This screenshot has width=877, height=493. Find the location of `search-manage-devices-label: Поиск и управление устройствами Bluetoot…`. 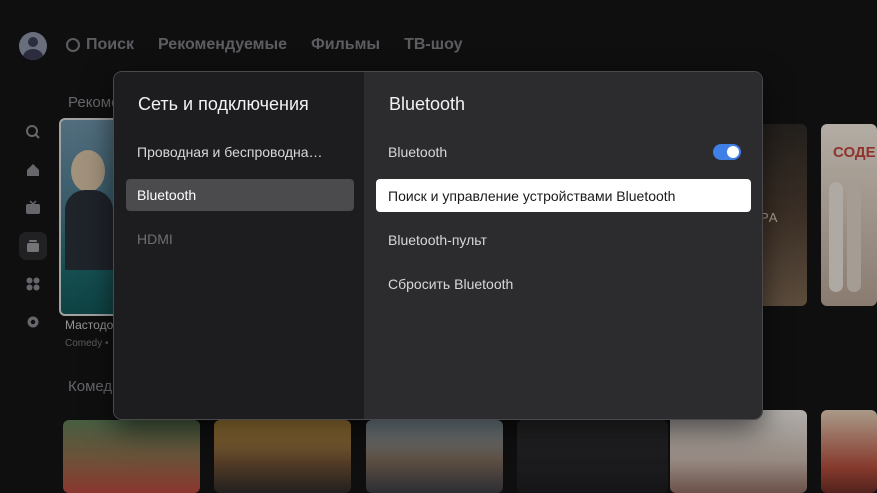

search-manage-devices-label: Поиск и управление устройствами Bluetoot… is located at coordinates (532, 195).